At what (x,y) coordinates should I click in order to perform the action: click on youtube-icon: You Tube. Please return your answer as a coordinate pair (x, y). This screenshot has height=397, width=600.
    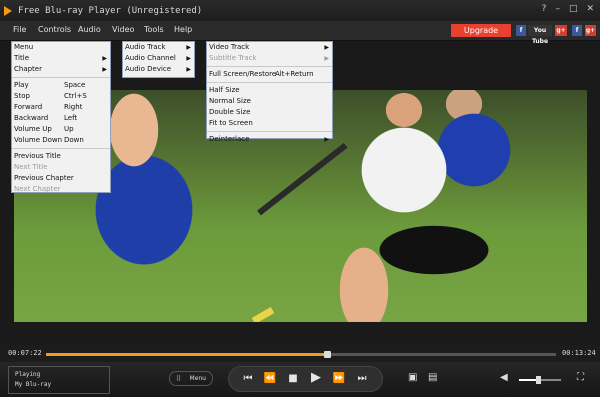
    Looking at the image, I should click on (540, 35).